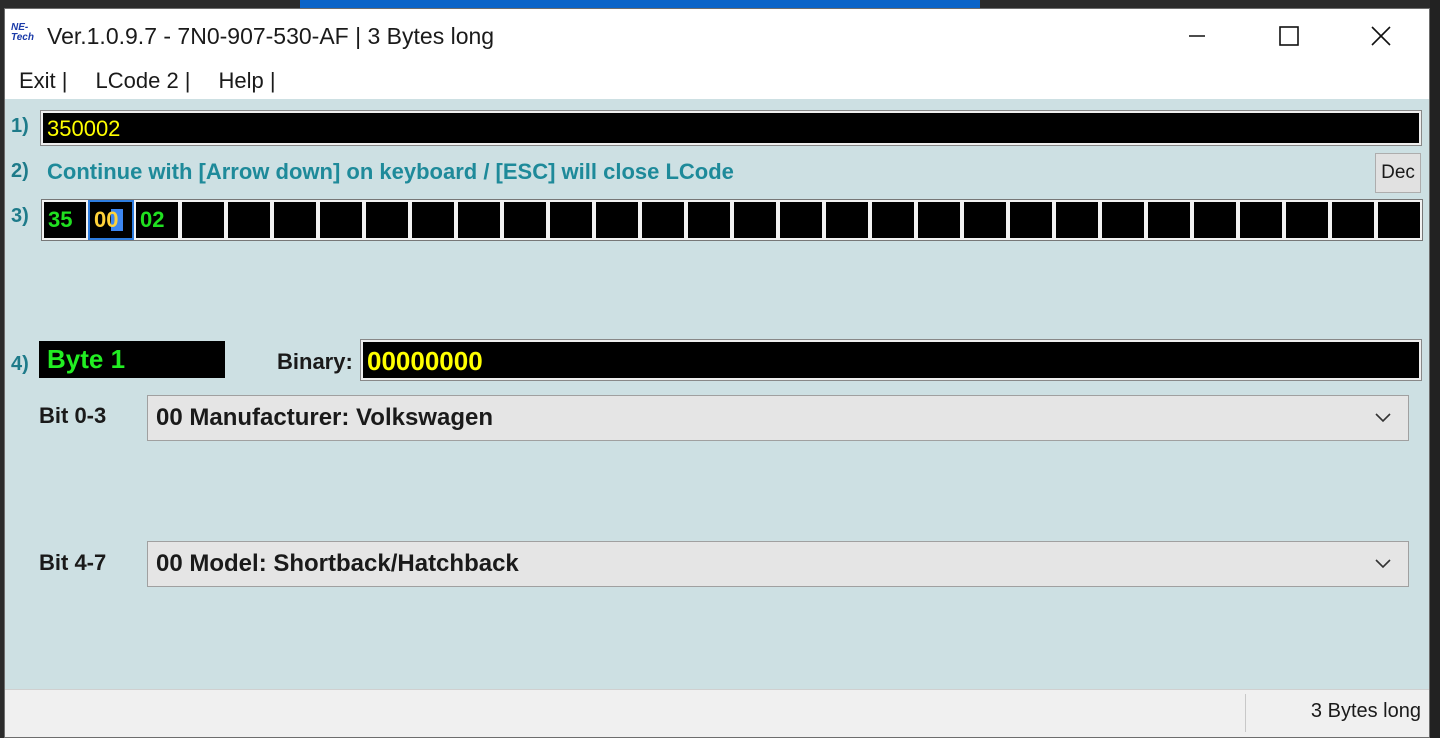  Describe the element at coordinates (247, 81) in the screenshot. I see `menu-item-help: Help |` at that location.